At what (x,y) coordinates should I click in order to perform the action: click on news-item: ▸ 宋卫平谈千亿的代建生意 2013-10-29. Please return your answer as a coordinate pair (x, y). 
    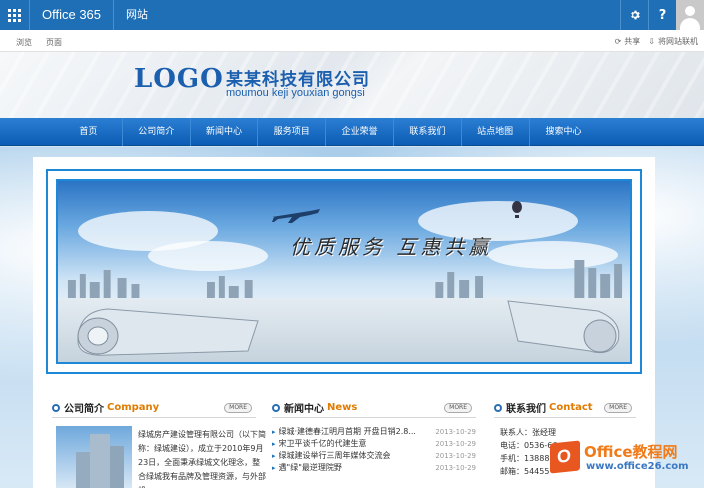
    Looking at the image, I should click on (374, 444).